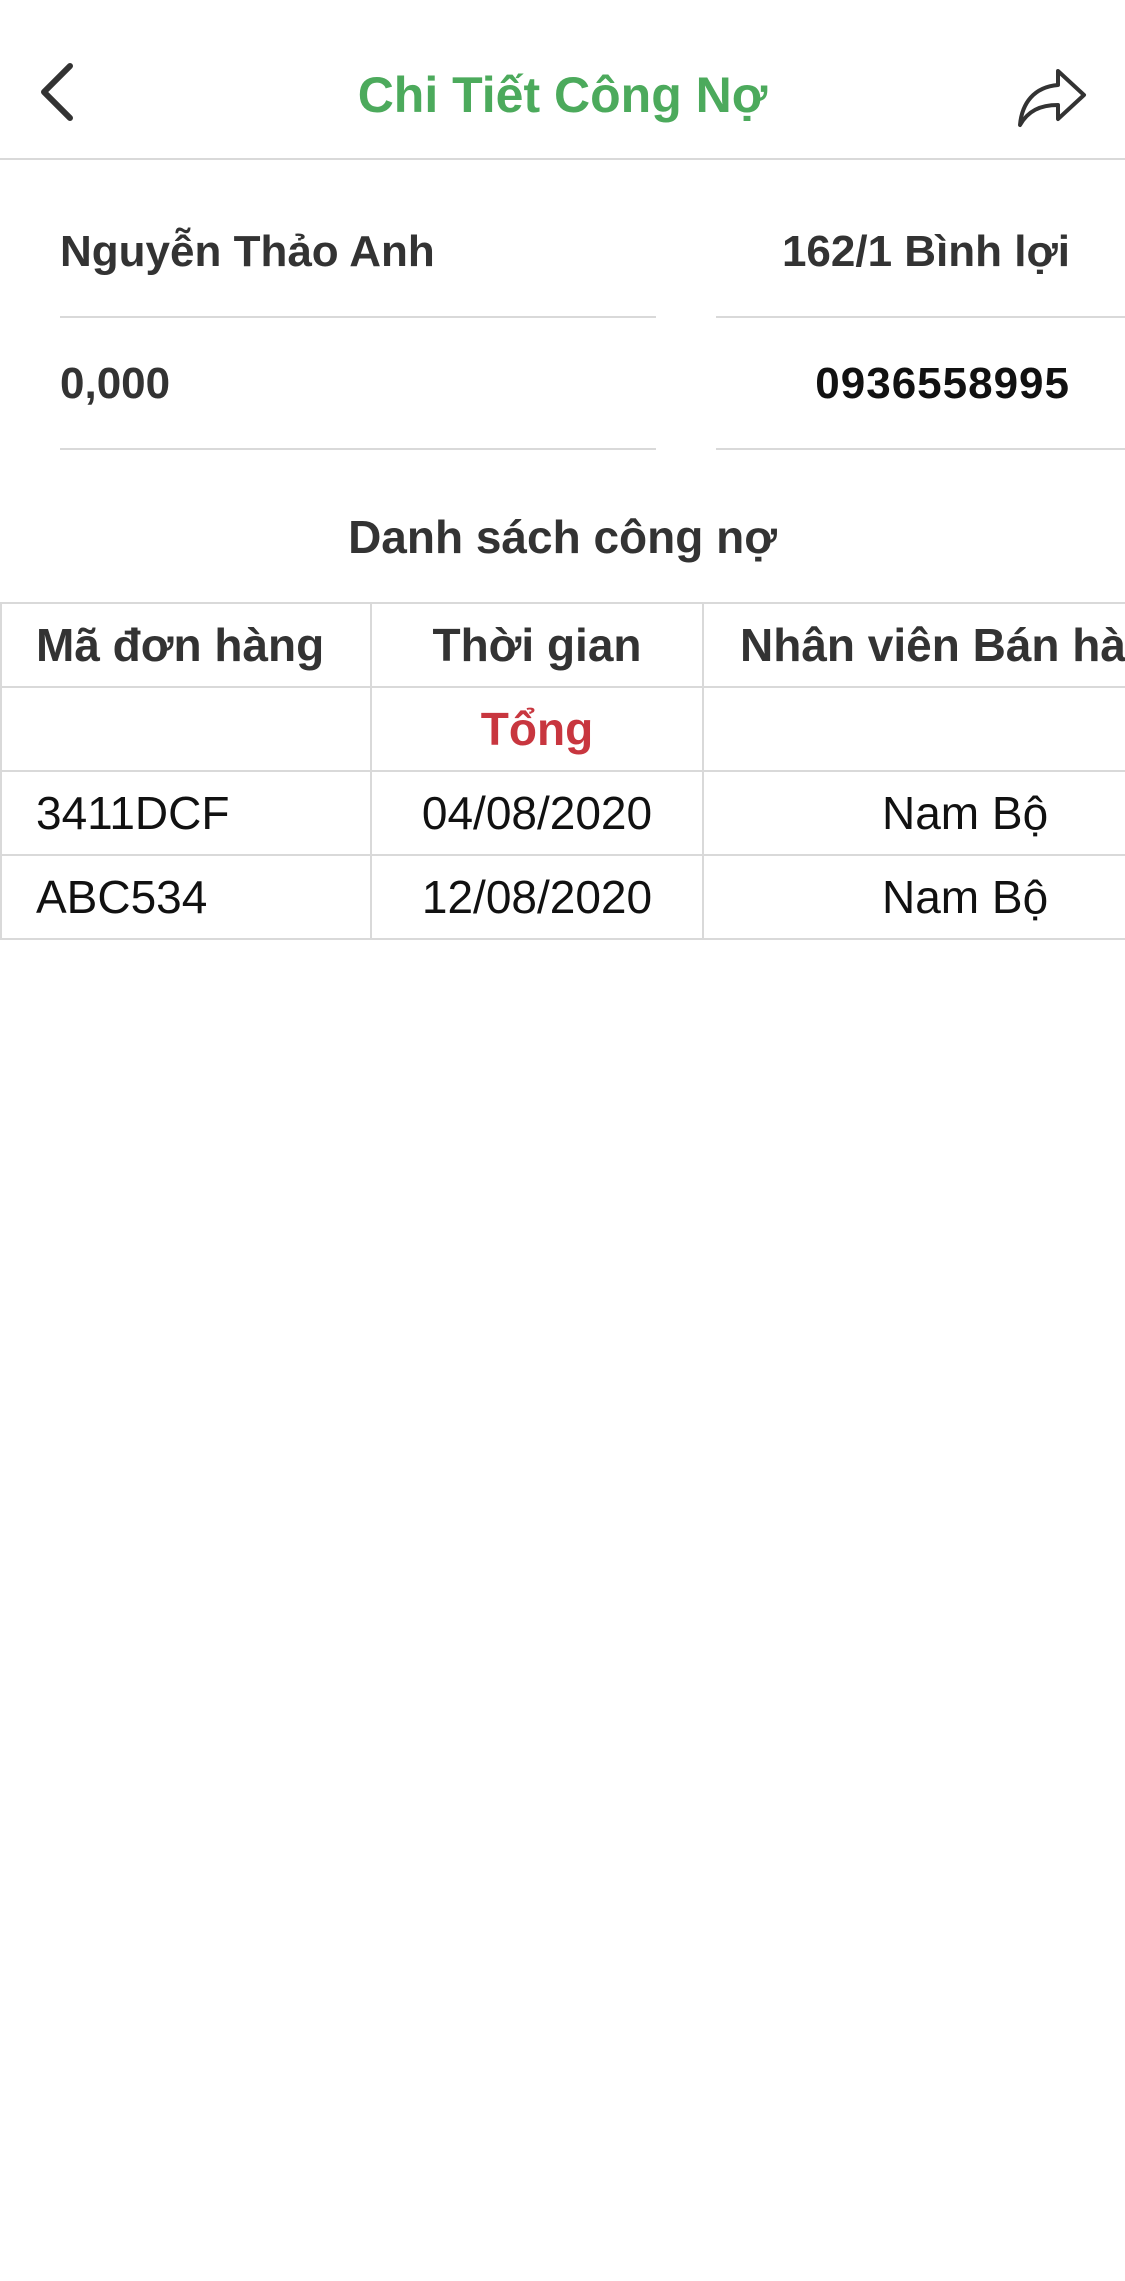  Describe the element at coordinates (913, 645) in the screenshot. I see `column-header-sales-staff: Nhân viên Bán hàng` at that location.